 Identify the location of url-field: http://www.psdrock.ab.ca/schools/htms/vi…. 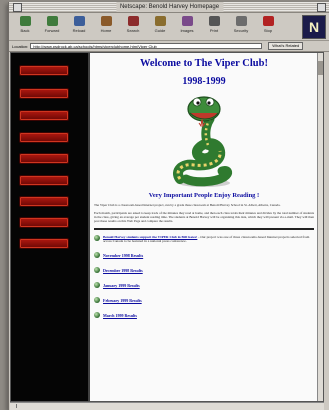
(146, 46).